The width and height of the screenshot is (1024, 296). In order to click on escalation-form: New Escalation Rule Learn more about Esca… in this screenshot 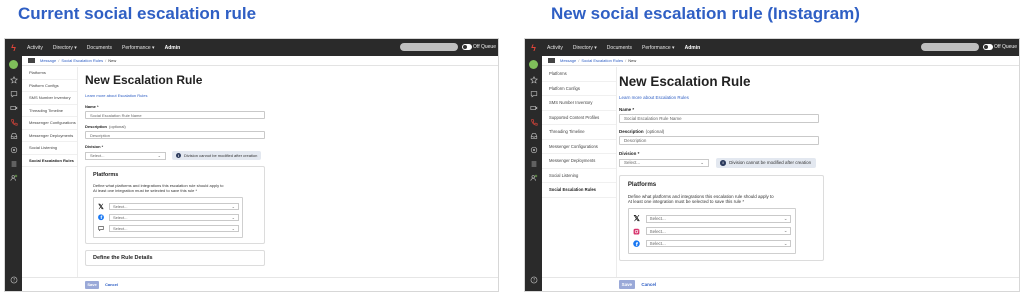, I will do `click(180, 172)`.